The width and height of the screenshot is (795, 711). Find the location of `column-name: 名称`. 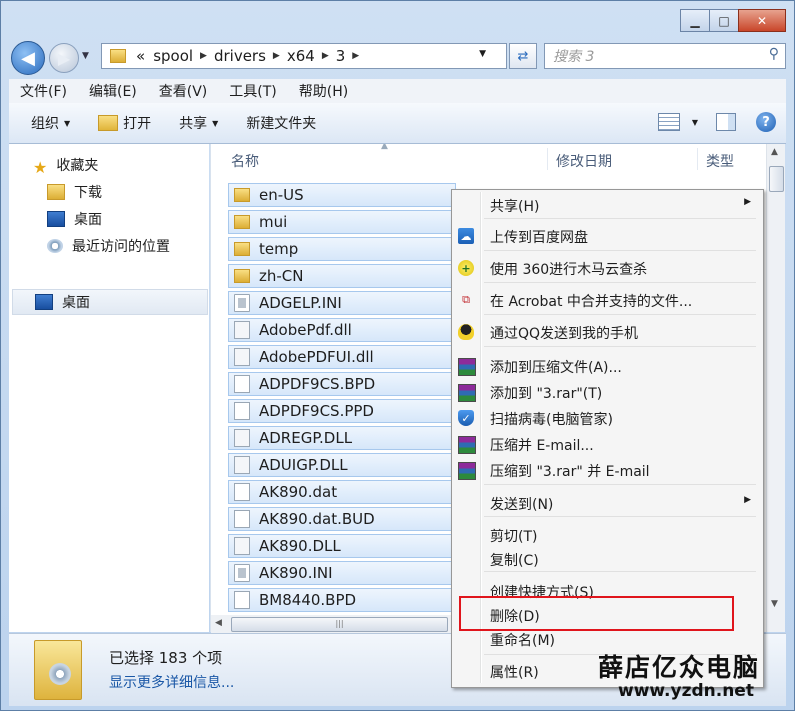

column-name: 名称 is located at coordinates (245, 161).